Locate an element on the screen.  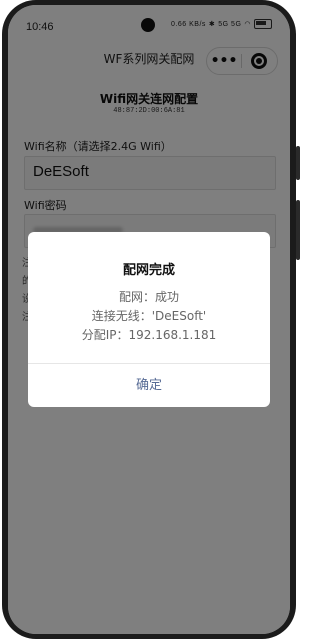
dialog-ssid-line: 连接无线：'DeESoft' is located at coordinates (149, 316).